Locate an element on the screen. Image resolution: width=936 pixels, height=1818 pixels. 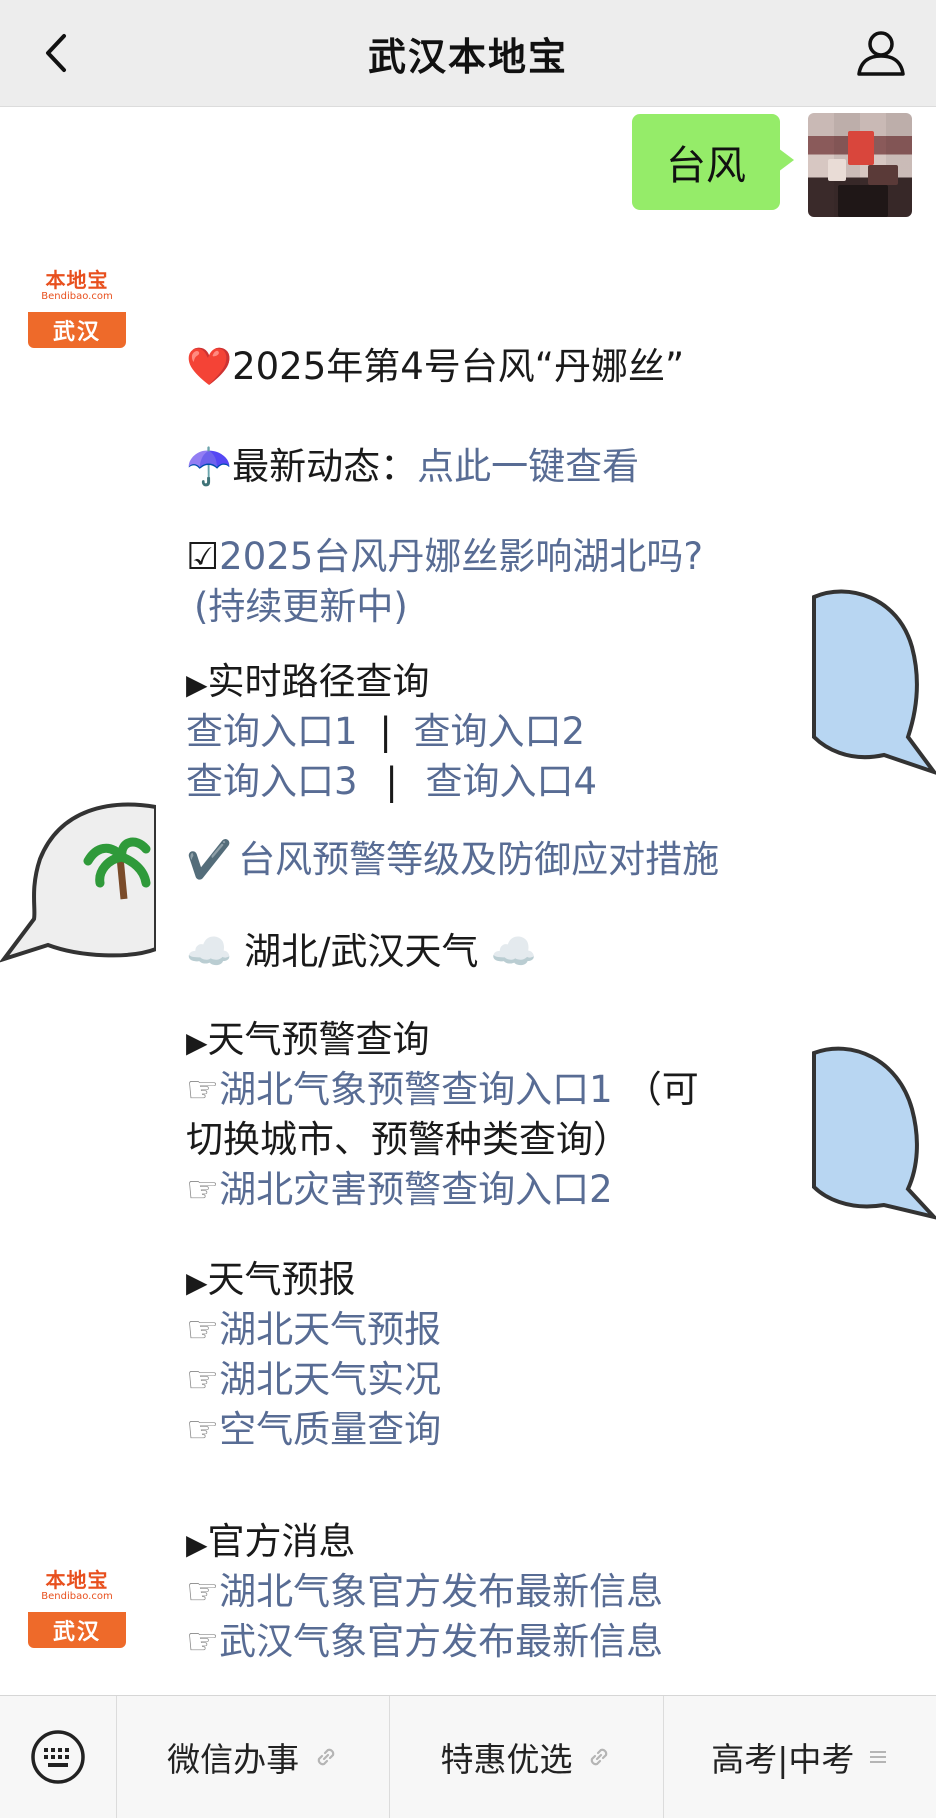
forecast-heading: ▶天气预报 is located at coordinates (271, 1281).